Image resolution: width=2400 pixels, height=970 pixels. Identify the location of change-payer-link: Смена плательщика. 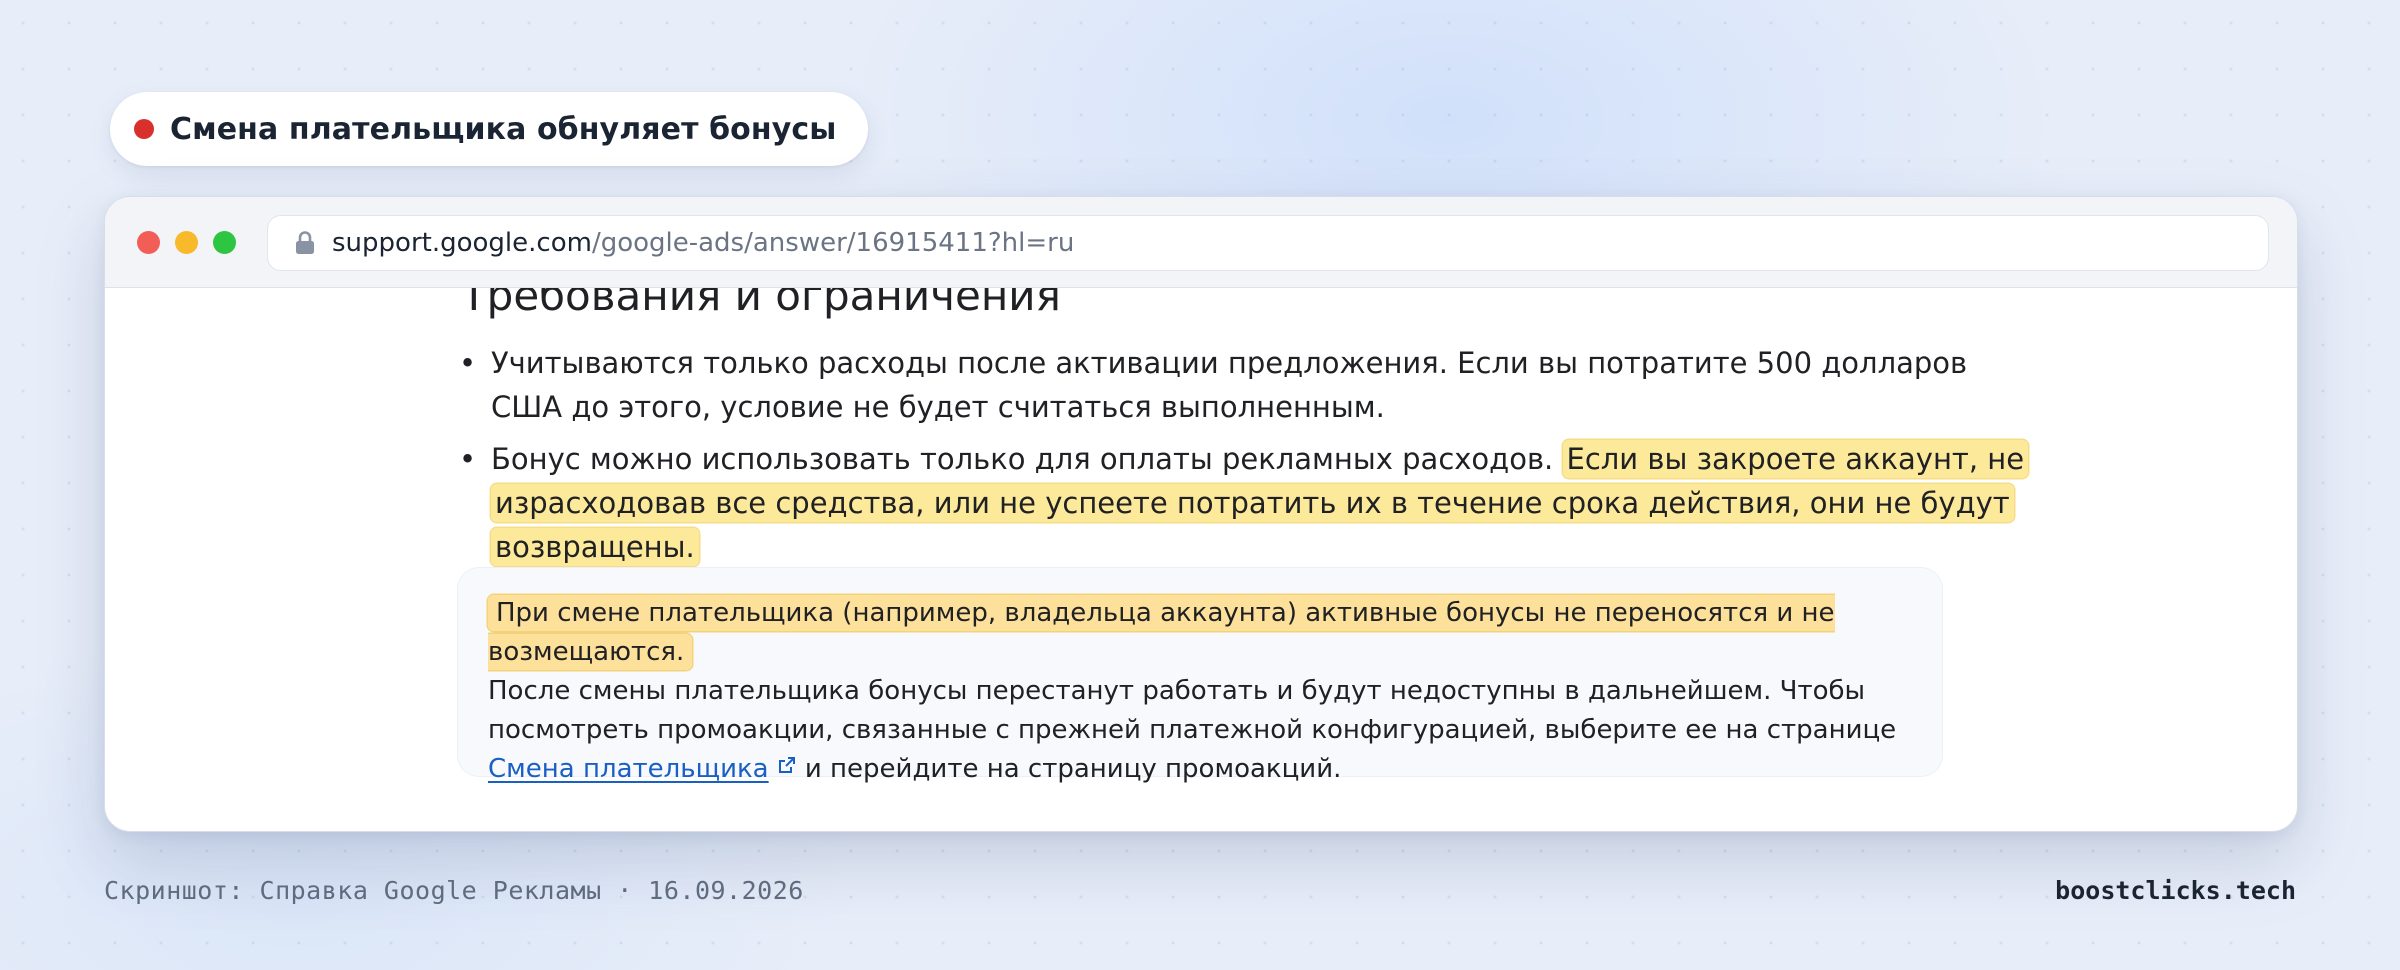
(642, 769).